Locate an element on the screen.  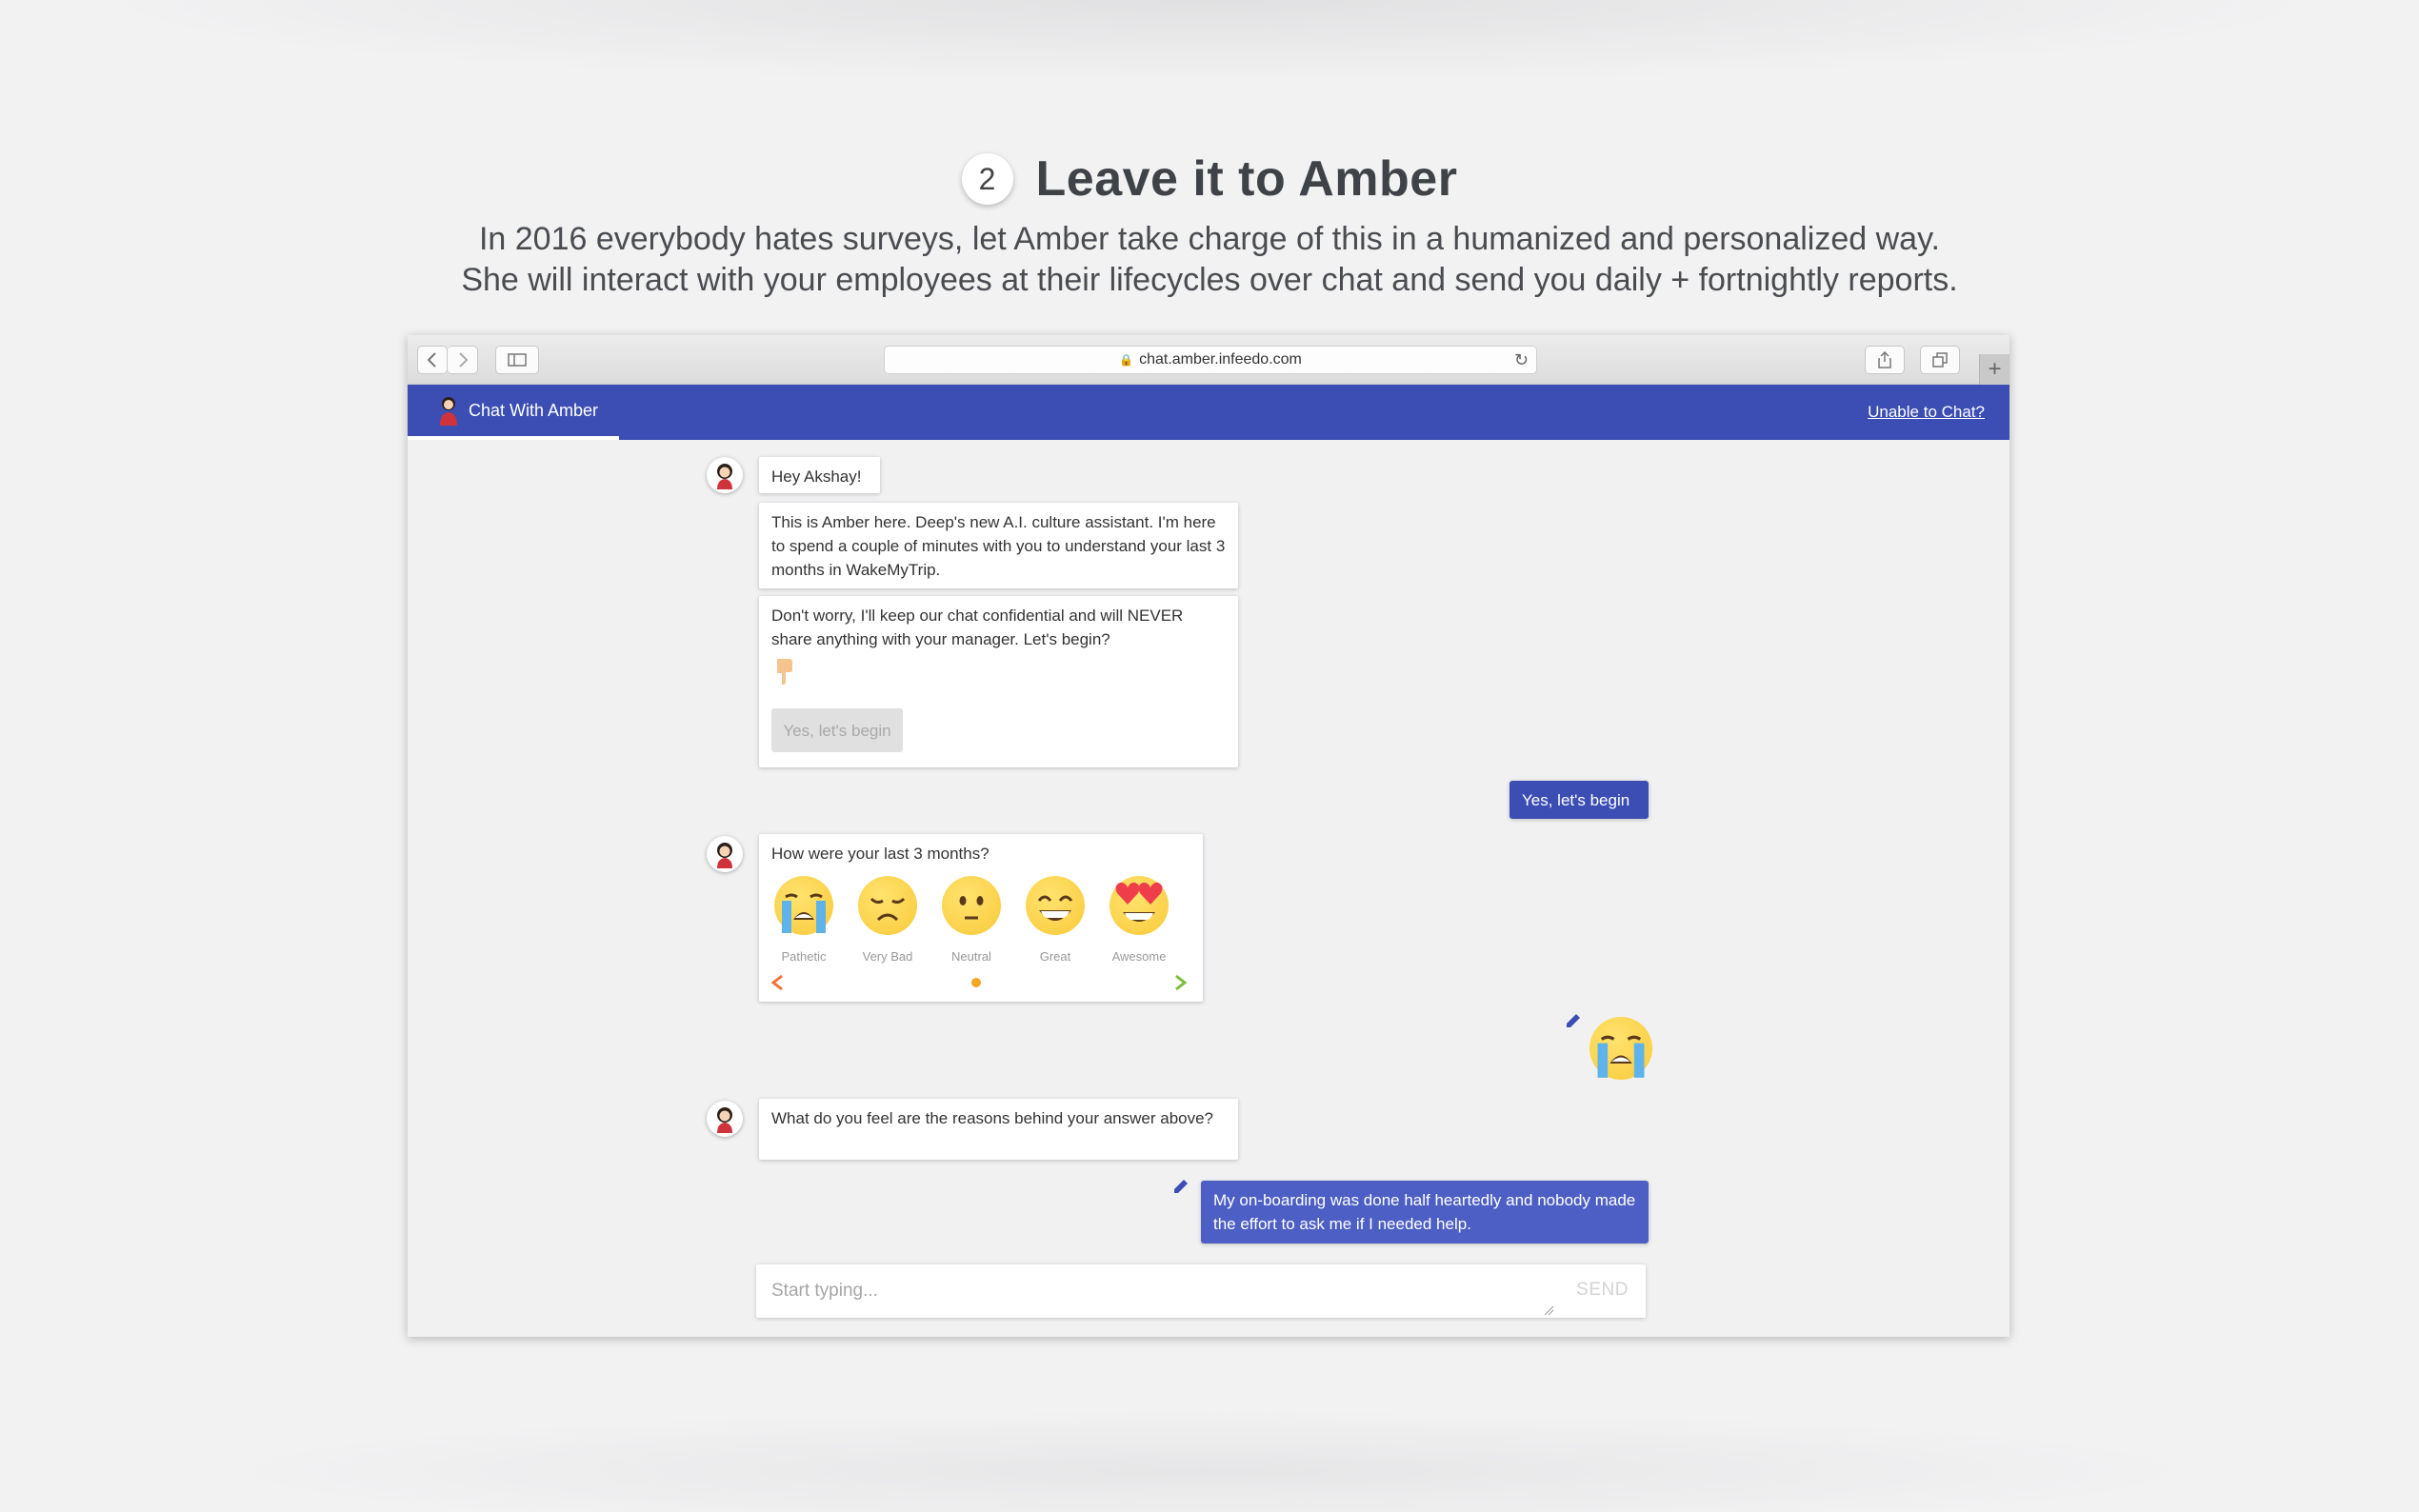
emoji-option-pathetic: Pathetic is located at coordinates (803, 922).